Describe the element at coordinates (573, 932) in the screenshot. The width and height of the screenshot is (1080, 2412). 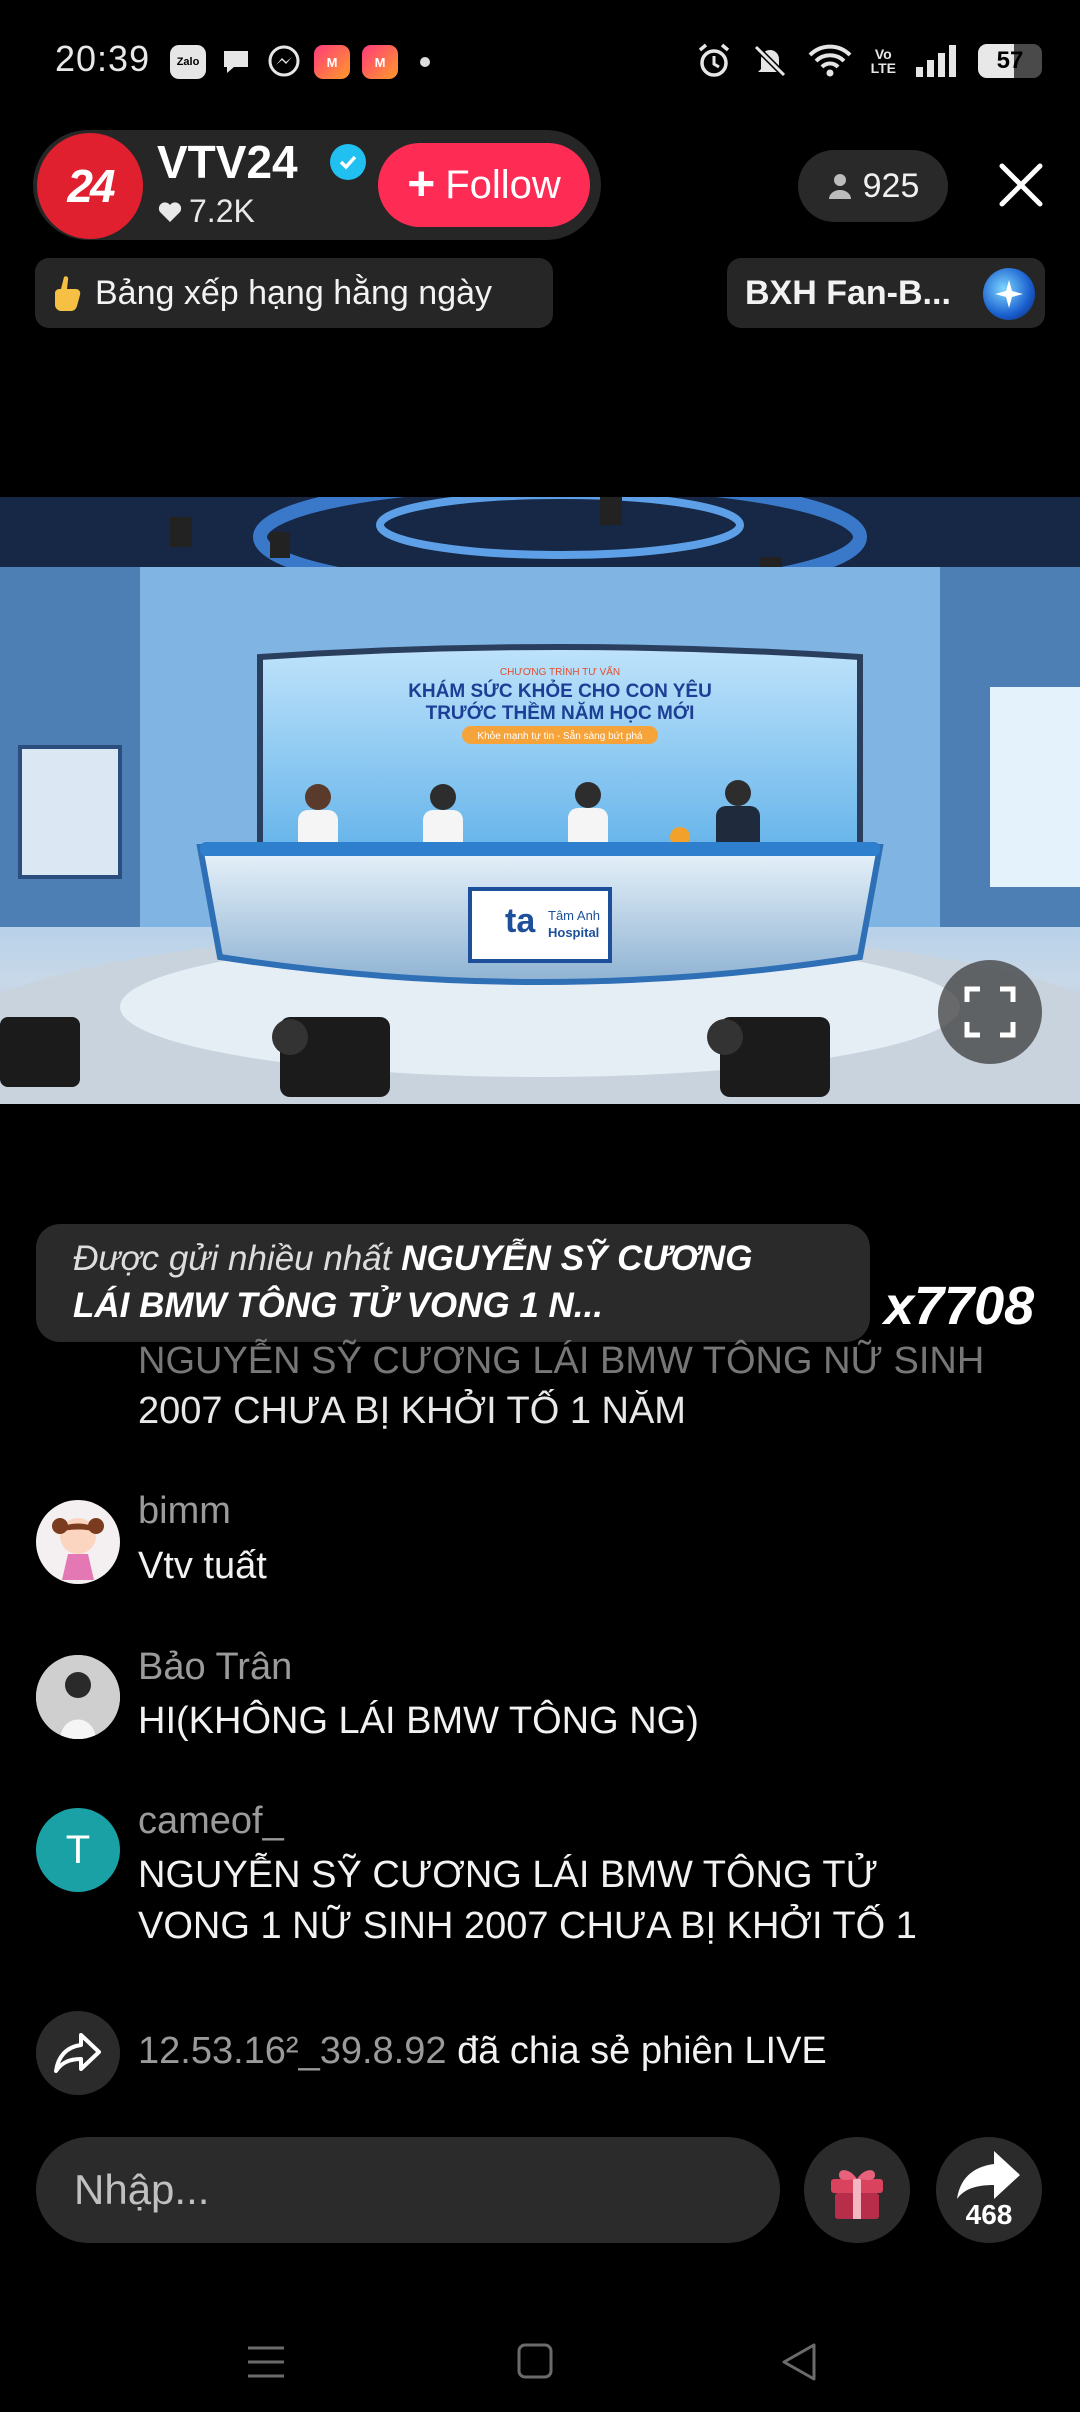
I see `desk-logo-line2: Hospital` at that location.